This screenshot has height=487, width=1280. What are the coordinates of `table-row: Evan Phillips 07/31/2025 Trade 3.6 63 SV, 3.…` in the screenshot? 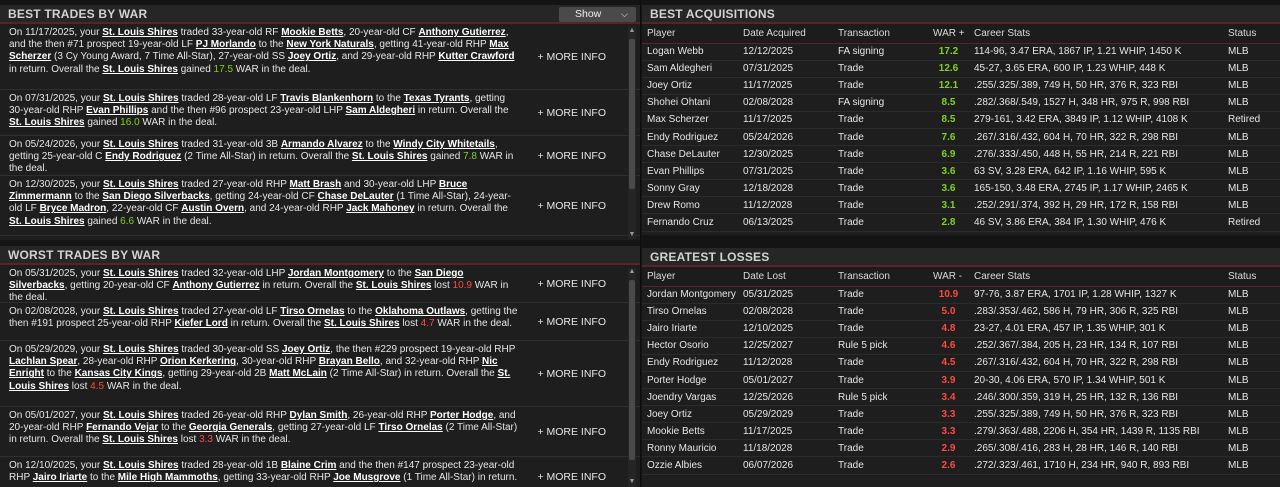 It's located at (961, 171).